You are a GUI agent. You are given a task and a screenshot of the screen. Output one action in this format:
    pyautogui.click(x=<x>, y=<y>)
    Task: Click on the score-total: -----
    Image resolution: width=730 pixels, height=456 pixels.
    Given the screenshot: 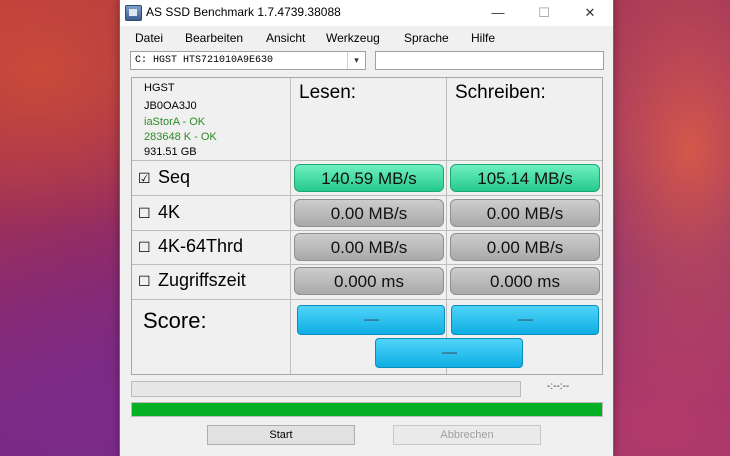 What is the action you would take?
    pyautogui.click(x=449, y=353)
    